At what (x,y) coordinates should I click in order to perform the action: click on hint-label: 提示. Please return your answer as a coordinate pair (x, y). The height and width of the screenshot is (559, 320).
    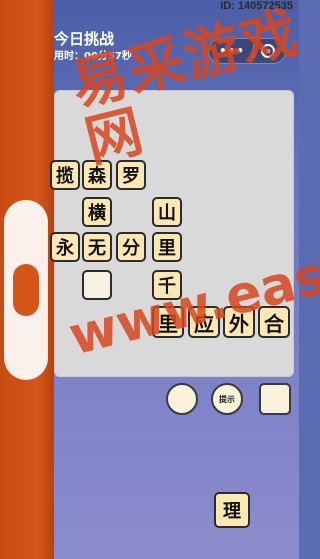
    Looking at the image, I should click on (227, 399).